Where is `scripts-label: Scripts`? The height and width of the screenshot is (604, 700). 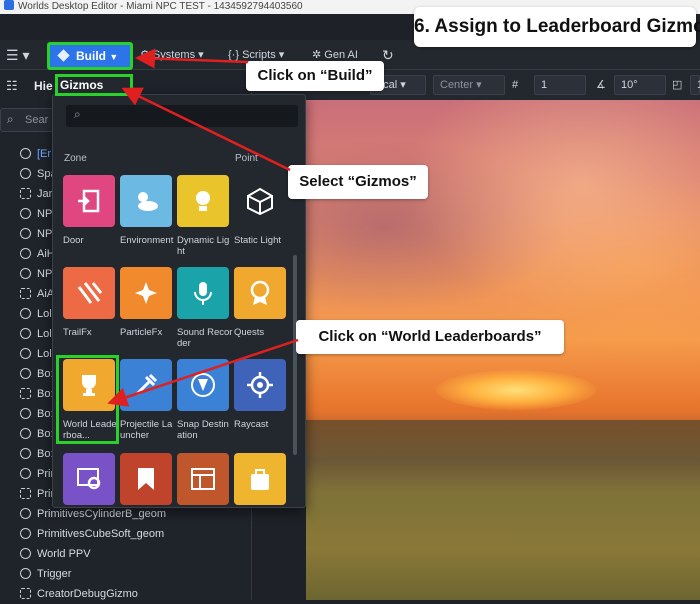 scripts-label: Scripts is located at coordinates (259, 55).